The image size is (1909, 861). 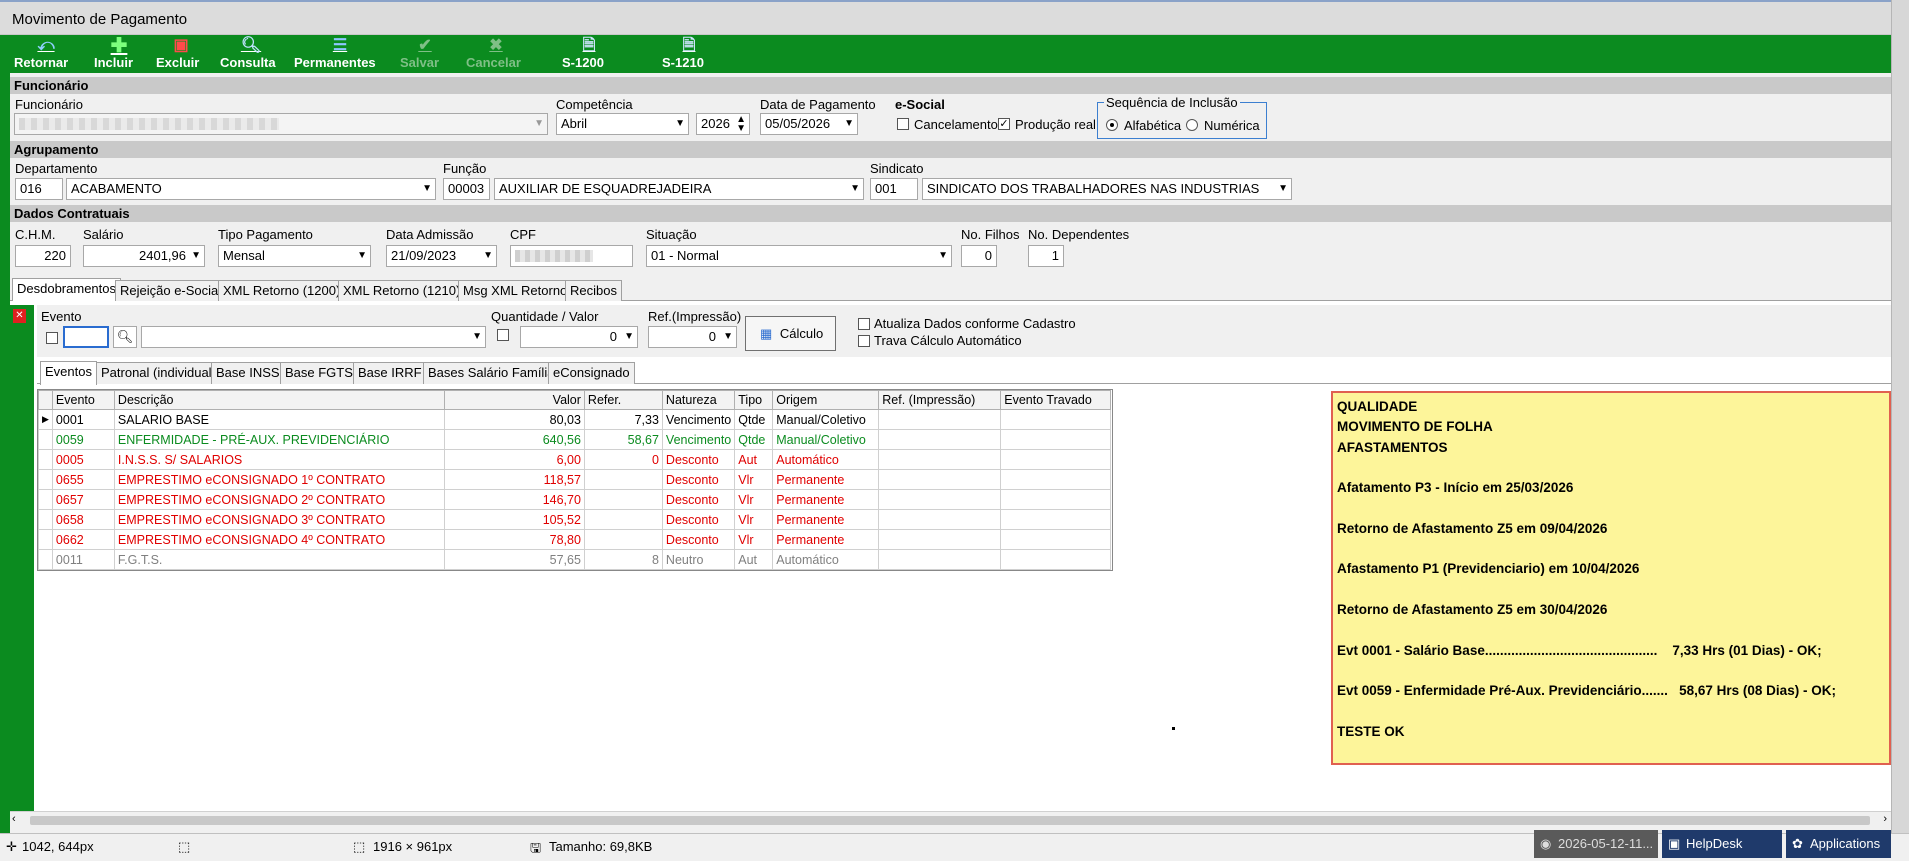 What do you see at coordinates (171, 291) in the screenshot?
I see `tab-rejeicao-esocial: Rejeição e-Social` at bounding box center [171, 291].